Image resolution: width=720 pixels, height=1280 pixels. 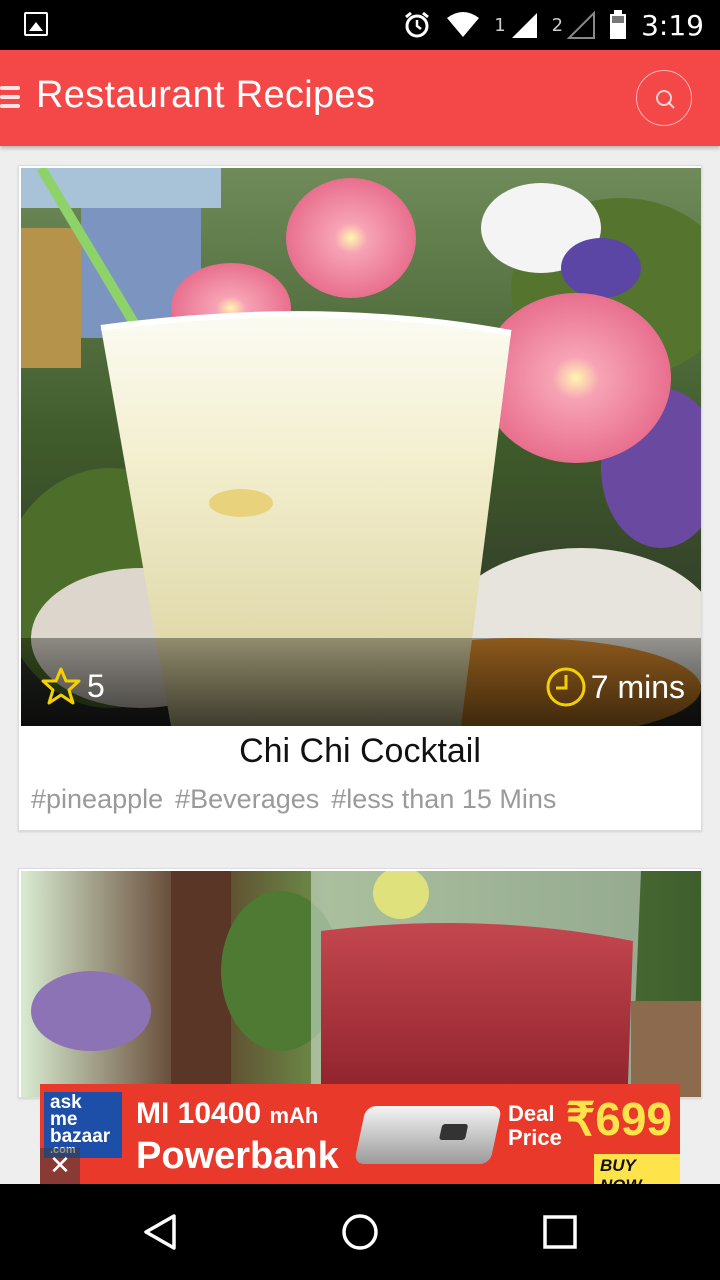 I want to click on back-icon, so click(x=160, y=1232).